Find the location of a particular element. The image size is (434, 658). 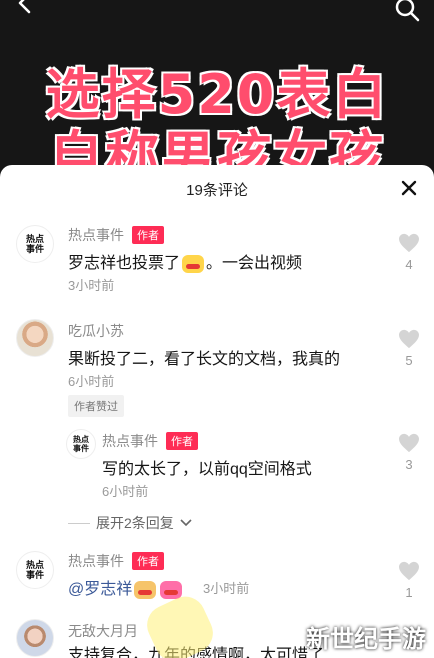

search-icon is located at coordinates (407, 12).